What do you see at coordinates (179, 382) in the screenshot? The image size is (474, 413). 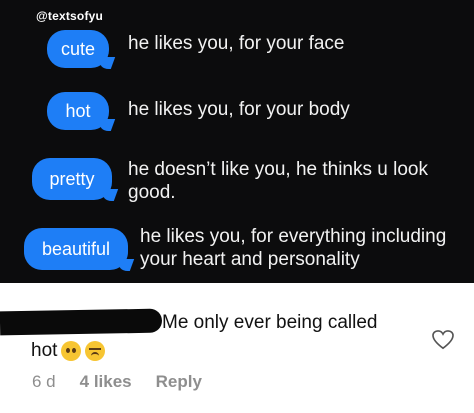 I see `reply-button: Reply` at bounding box center [179, 382].